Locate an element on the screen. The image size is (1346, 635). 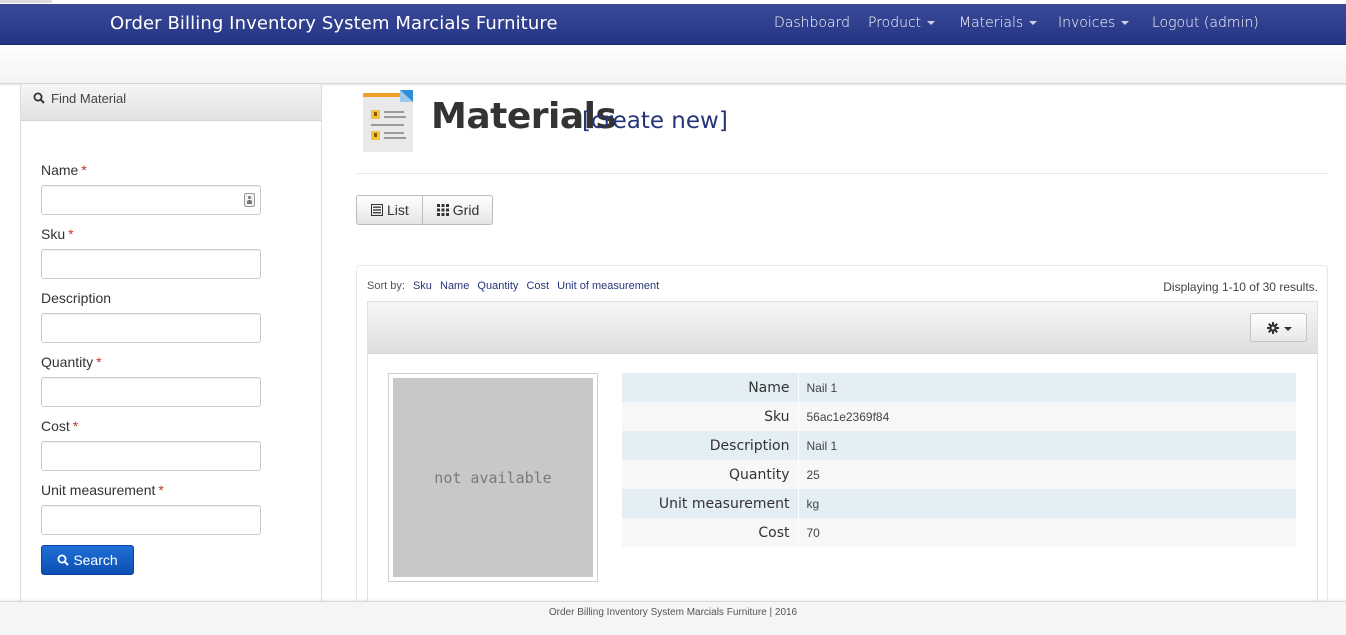
divider is located at coordinates (842, 173).